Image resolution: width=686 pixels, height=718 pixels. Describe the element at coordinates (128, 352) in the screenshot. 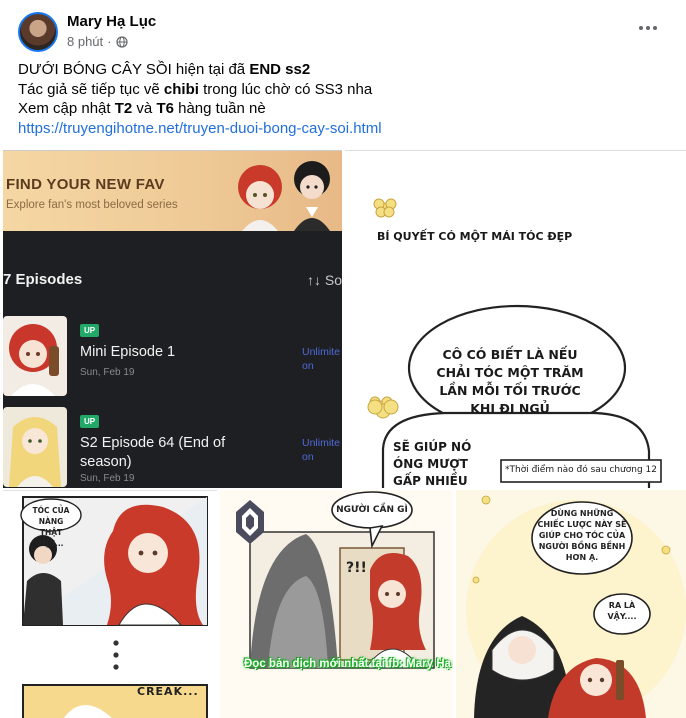

I see `episode-title: Mini Episode 1` at that location.